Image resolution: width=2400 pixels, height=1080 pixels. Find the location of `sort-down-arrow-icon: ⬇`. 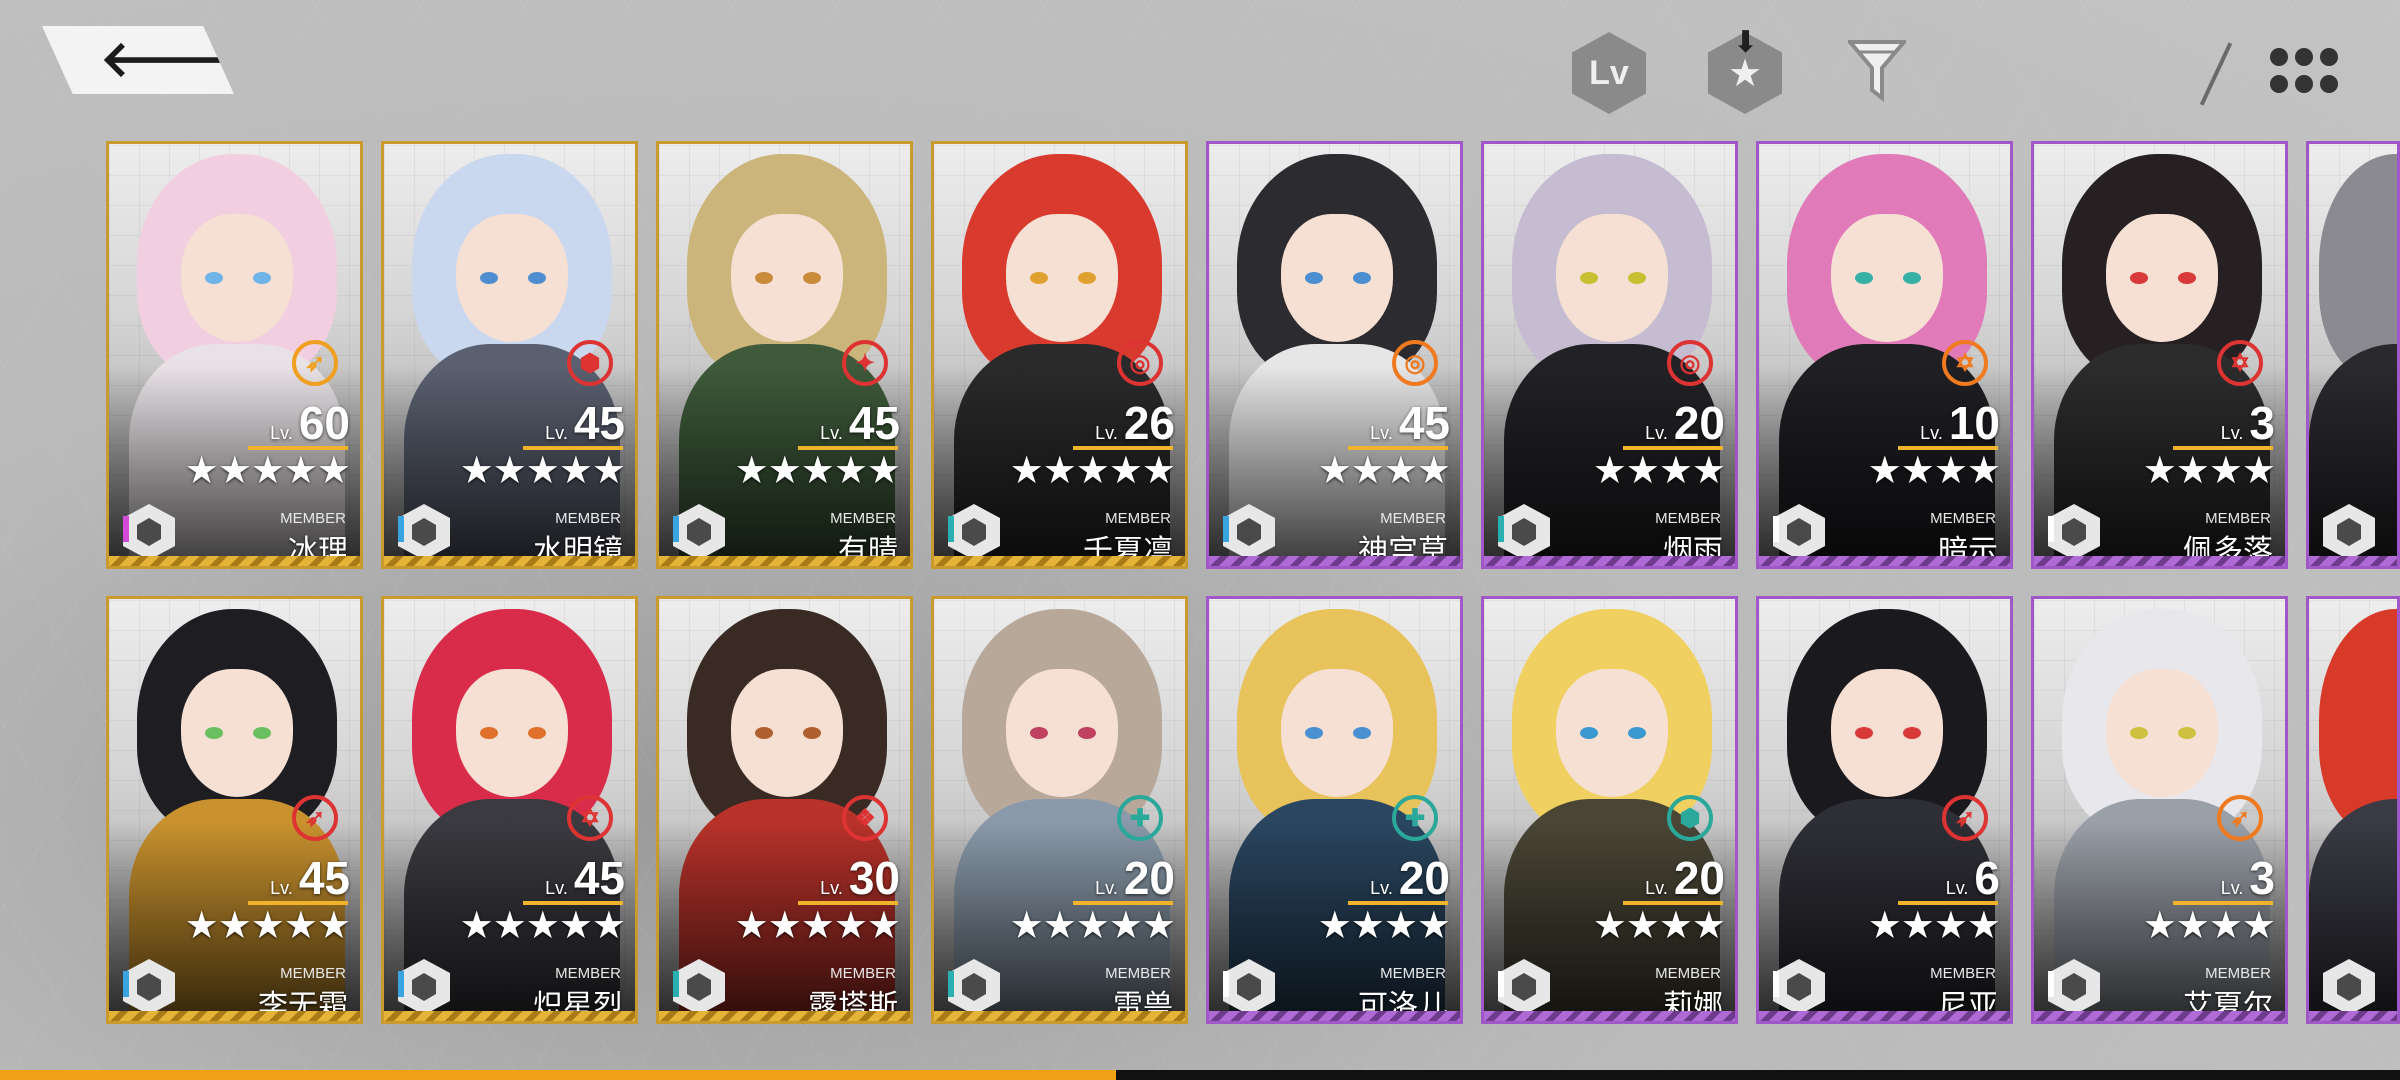

sort-down-arrow-icon: ⬇ is located at coordinates (1746, 42).